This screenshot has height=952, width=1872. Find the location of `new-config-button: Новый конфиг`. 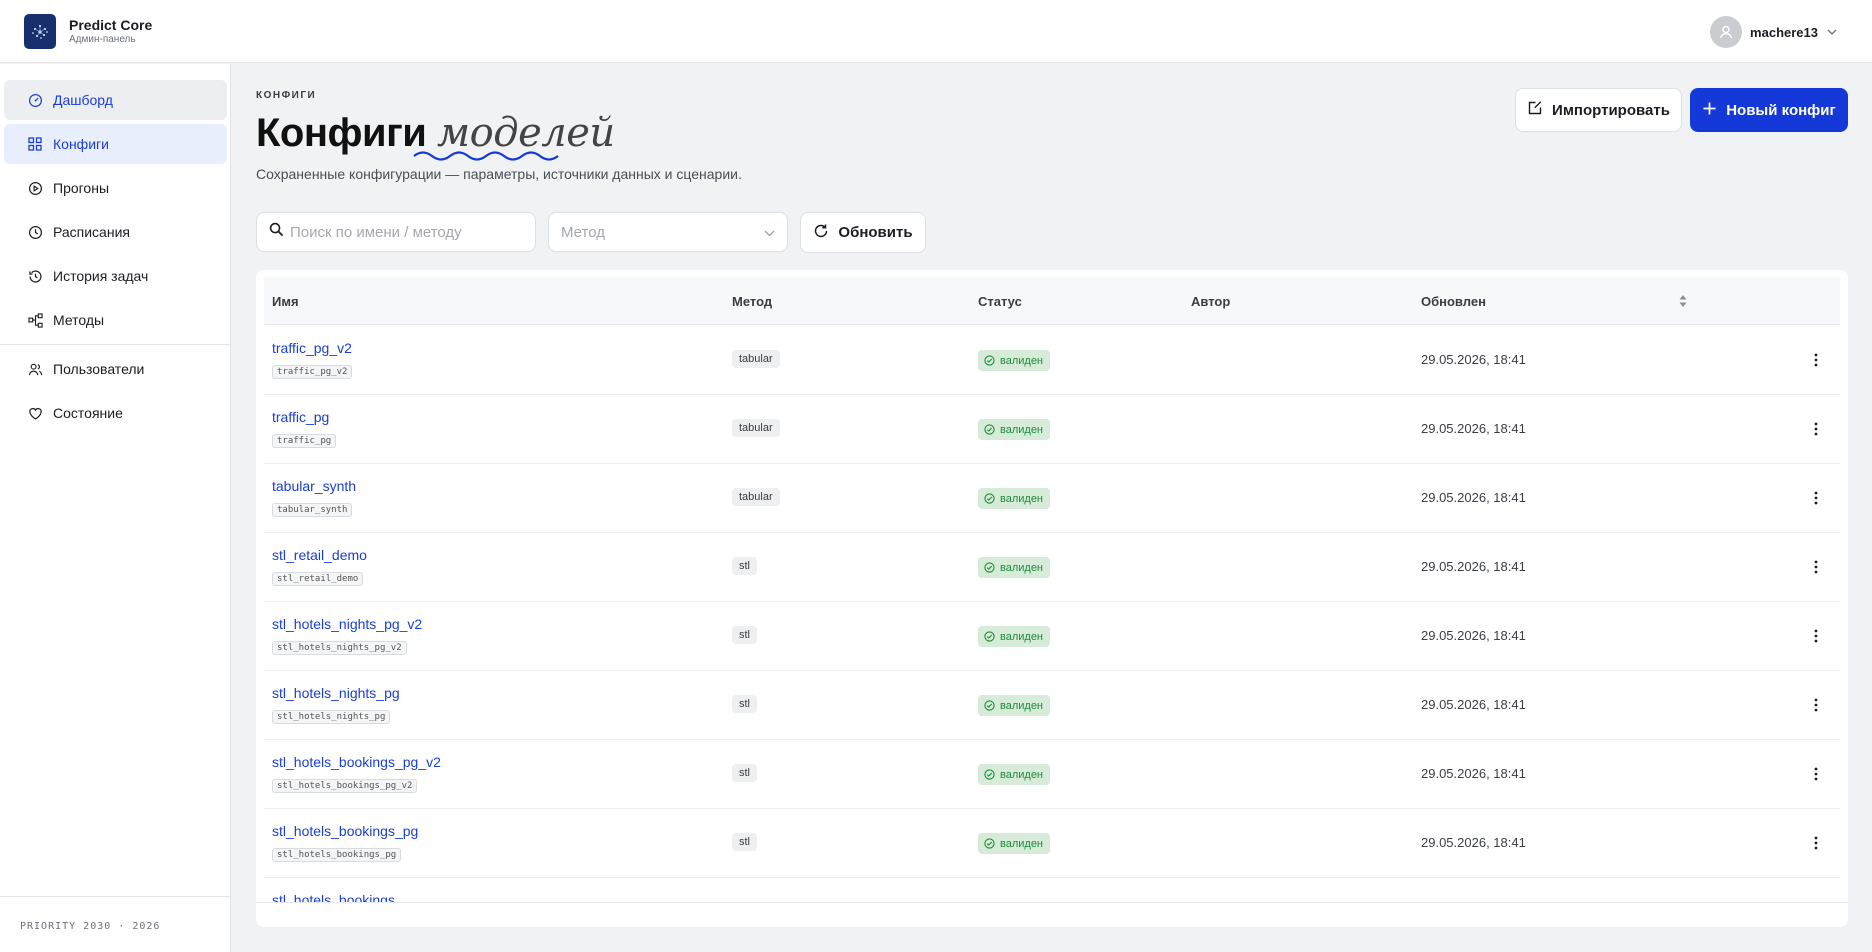

new-config-button: Новый конфиг is located at coordinates (1769, 110).